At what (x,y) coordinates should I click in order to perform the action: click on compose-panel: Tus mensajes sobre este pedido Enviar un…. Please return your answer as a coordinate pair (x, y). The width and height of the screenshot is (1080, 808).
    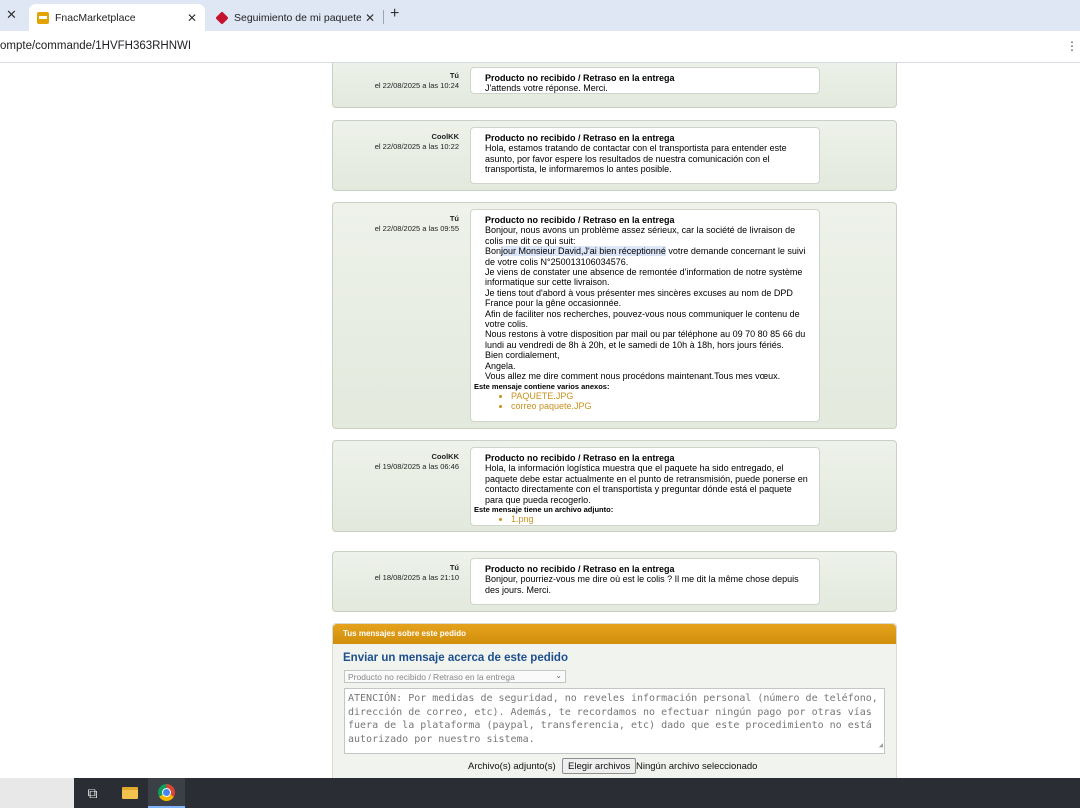
    Looking at the image, I should click on (614, 700).